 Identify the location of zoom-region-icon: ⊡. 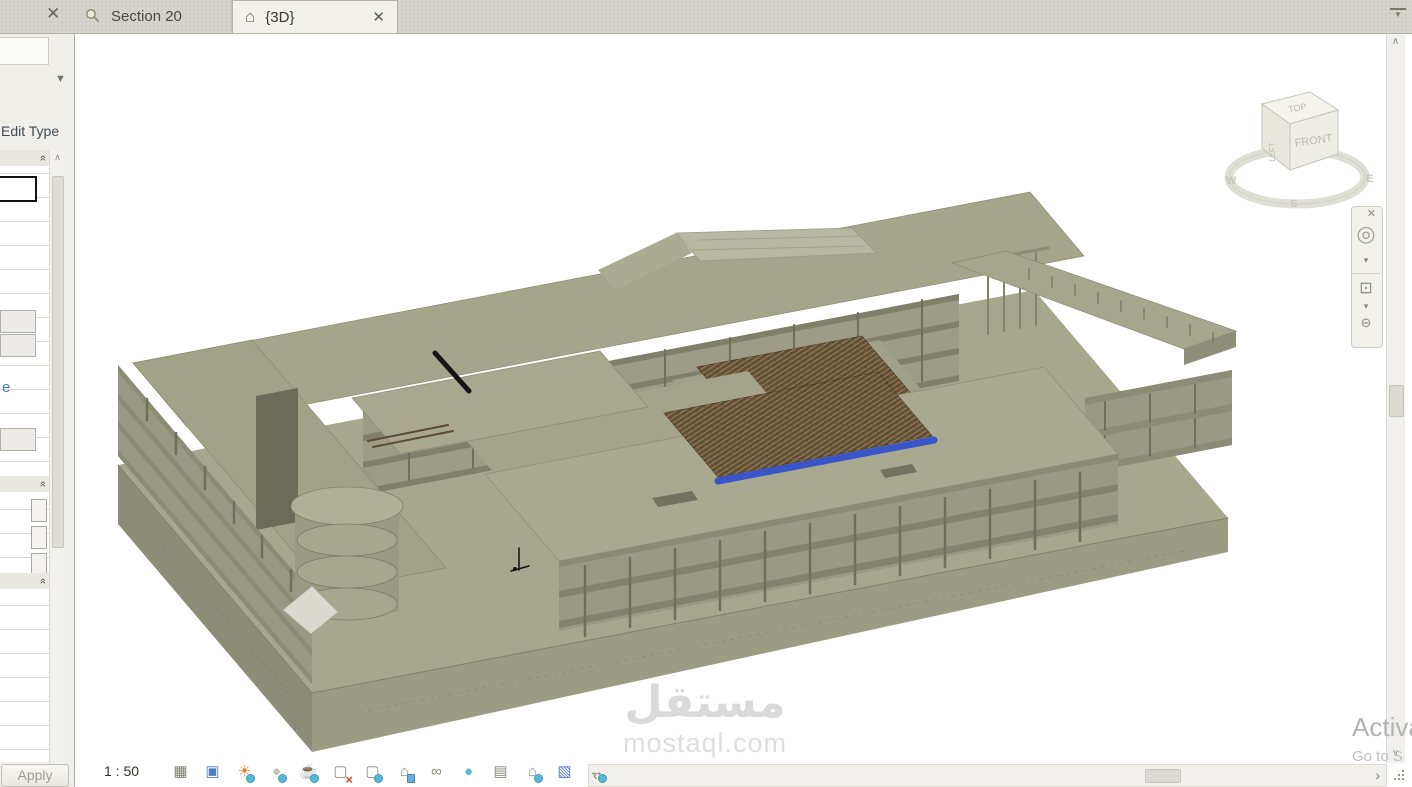
(1366, 285).